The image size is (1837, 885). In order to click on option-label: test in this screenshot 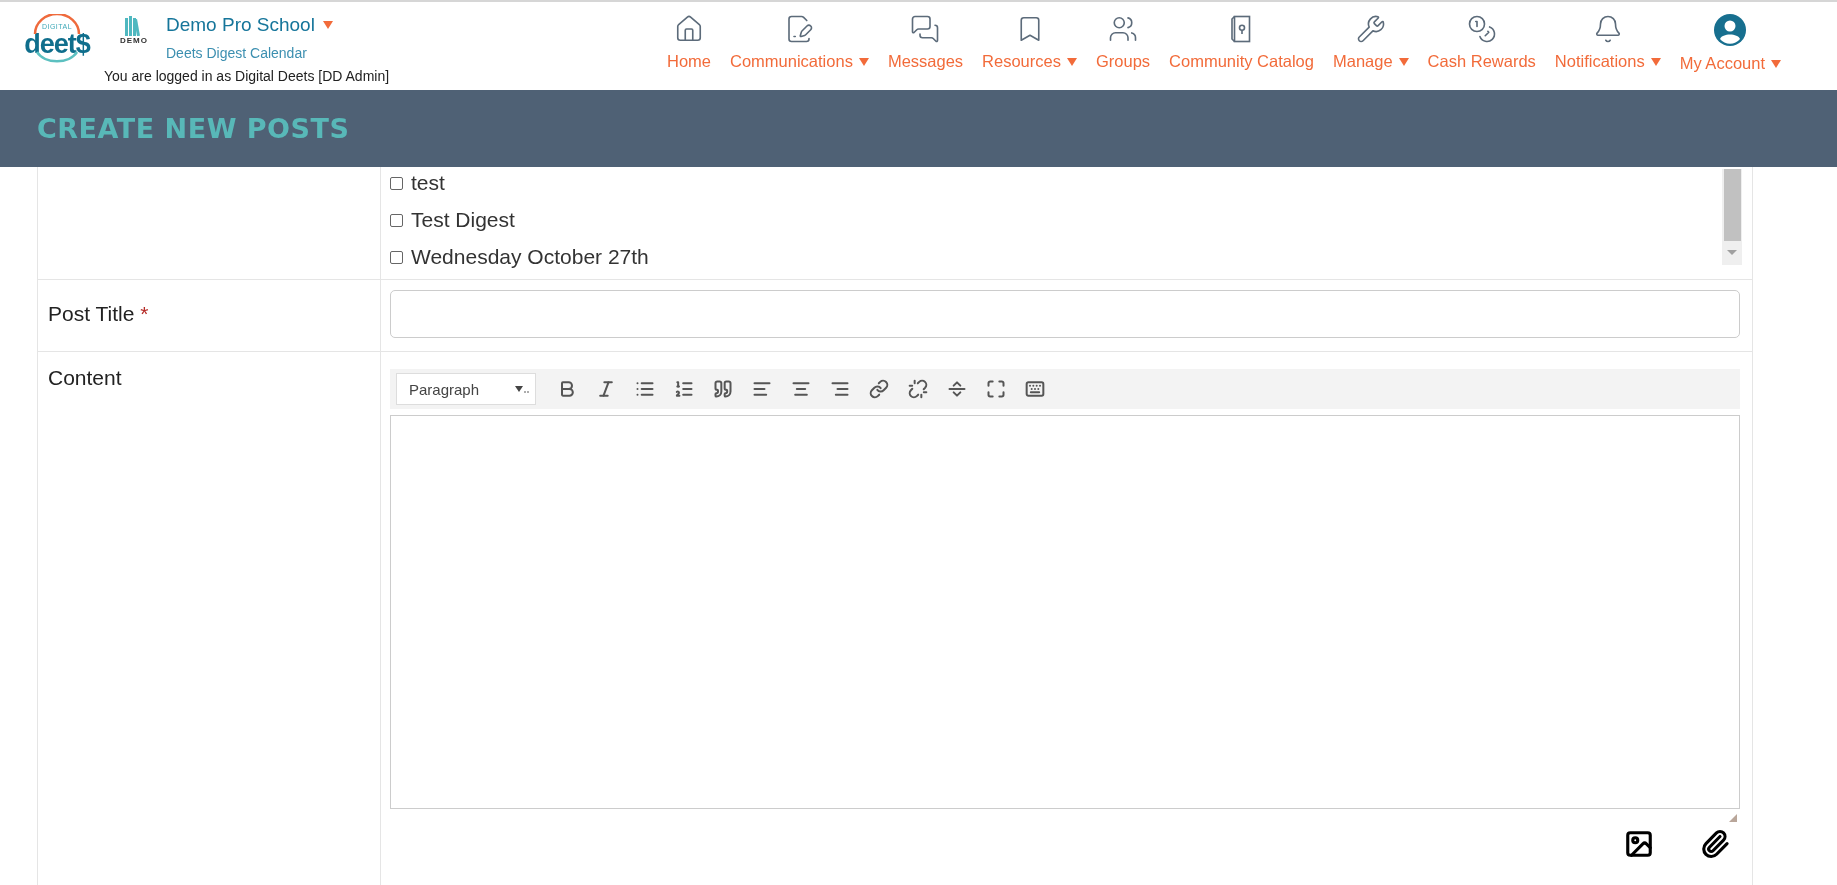, I will do `click(428, 183)`.